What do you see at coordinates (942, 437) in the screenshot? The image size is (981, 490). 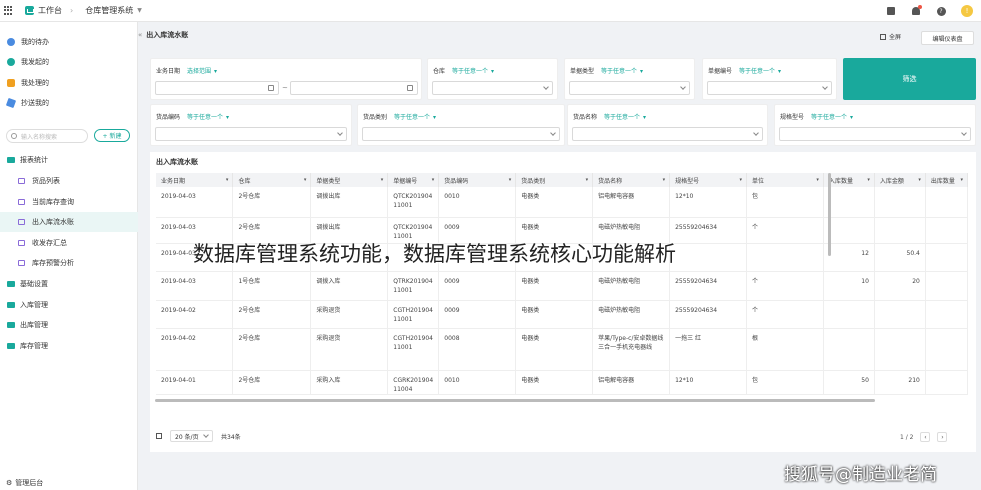 I see `next-page-button: ›` at bounding box center [942, 437].